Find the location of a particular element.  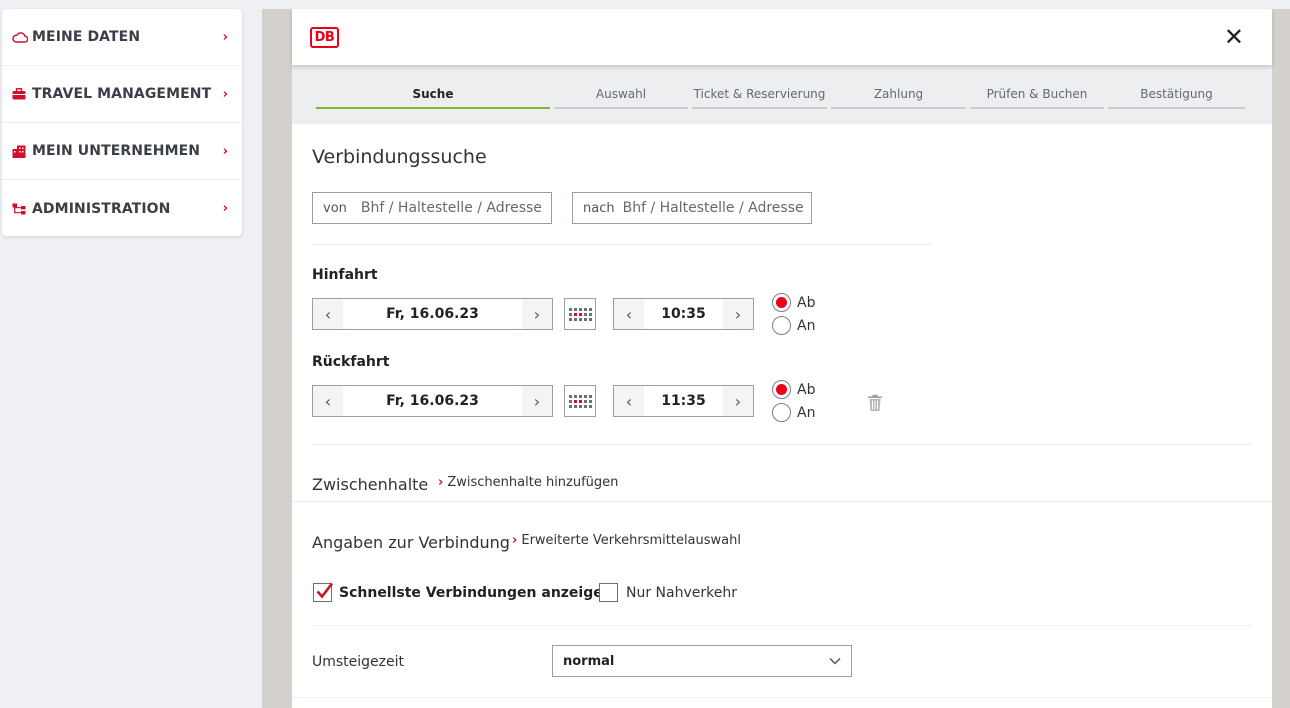

advanced-transport-link: › Erweiterte Verkehrsmittelauswahl is located at coordinates (626, 540).